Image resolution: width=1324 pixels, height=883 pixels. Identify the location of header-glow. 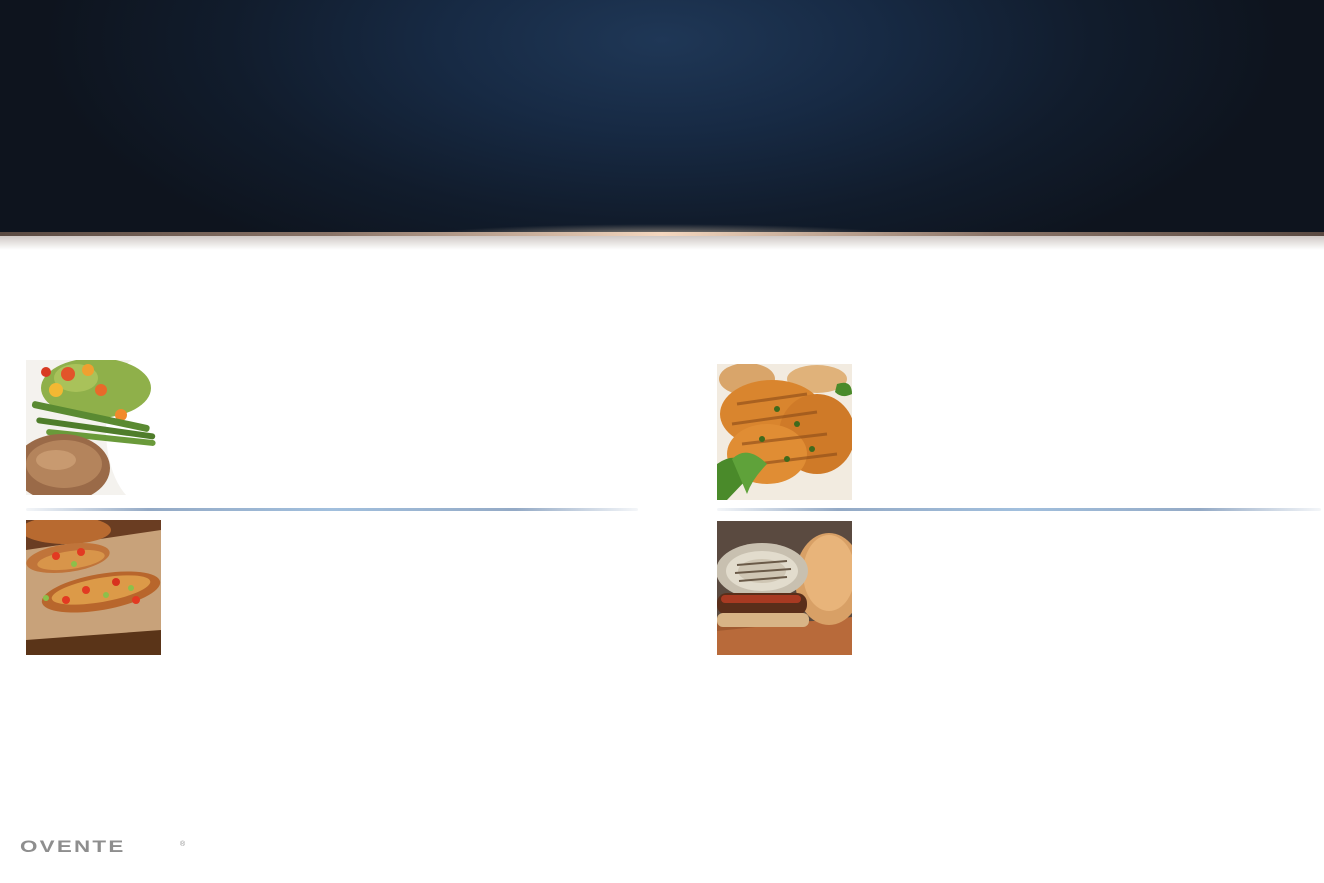
(662, 227).